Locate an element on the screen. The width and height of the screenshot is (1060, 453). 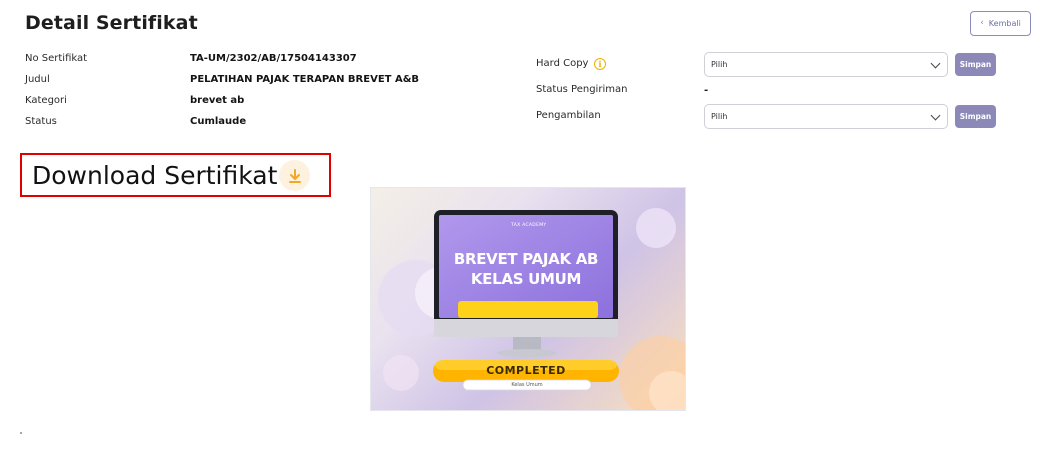
chevron-left-icon: ‹ is located at coordinates (982, 23).